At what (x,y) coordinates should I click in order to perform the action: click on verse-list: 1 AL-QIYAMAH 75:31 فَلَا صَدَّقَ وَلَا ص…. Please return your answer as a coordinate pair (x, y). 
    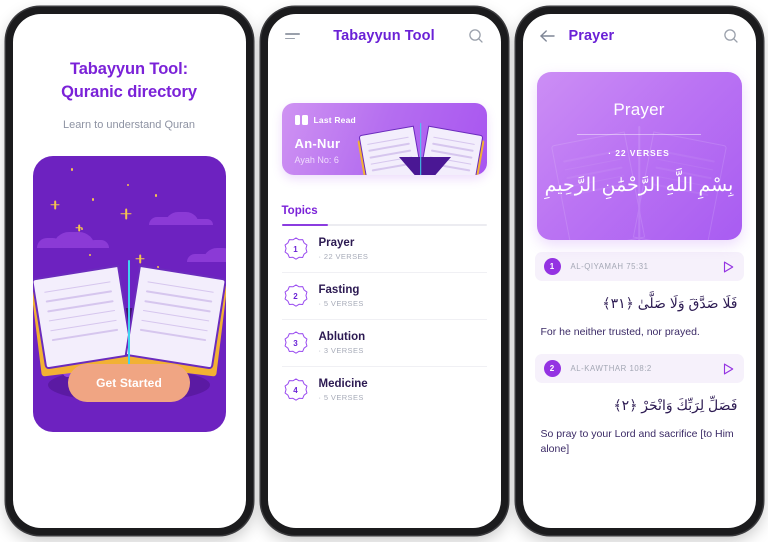
    Looking at the image, I should click on (639, 355).